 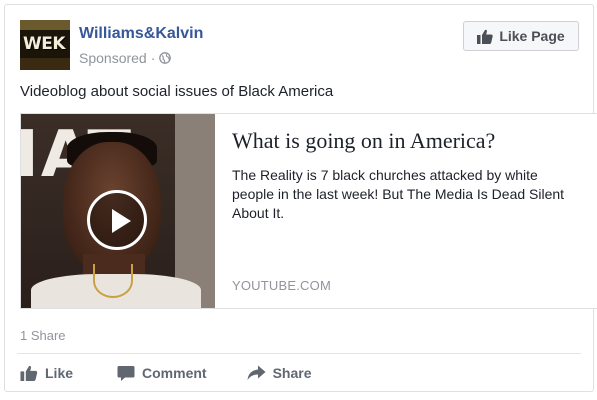 What do you see at coordinates (59, 373) in the screenshot?
I see `like-label: Like` at bounding box center [59, 373].